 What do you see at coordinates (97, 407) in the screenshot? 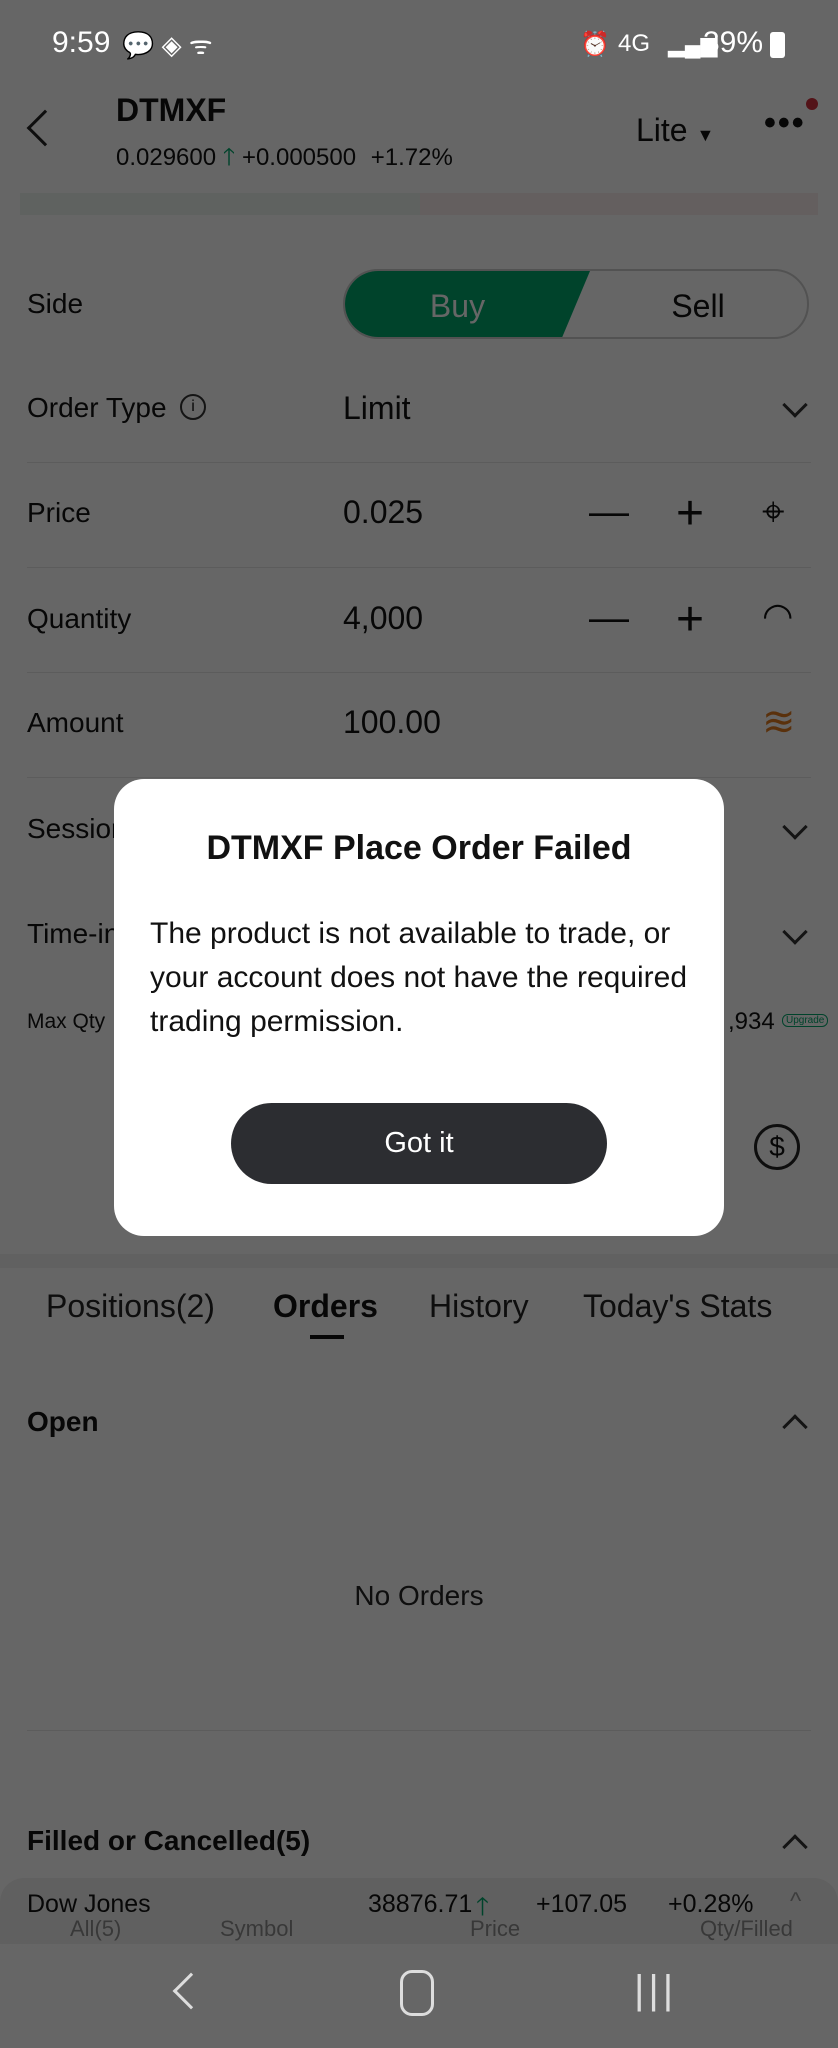
I see `order-type-label: Order Type` at bounding box center [97, 407].